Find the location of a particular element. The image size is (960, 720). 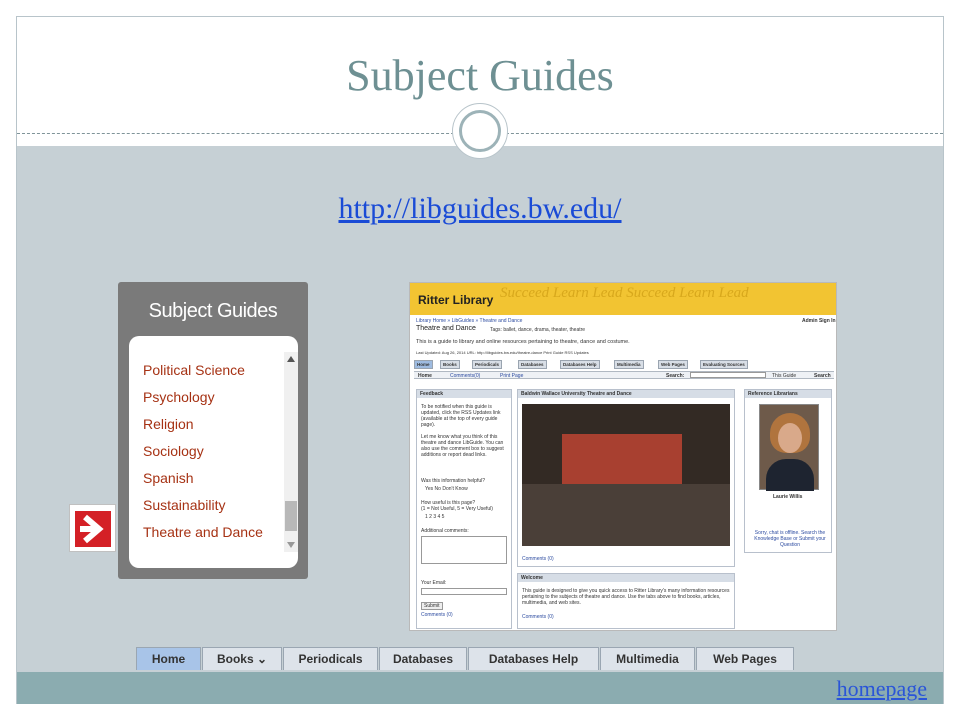

submit-button: Submit is located at coordinates (432, 606).